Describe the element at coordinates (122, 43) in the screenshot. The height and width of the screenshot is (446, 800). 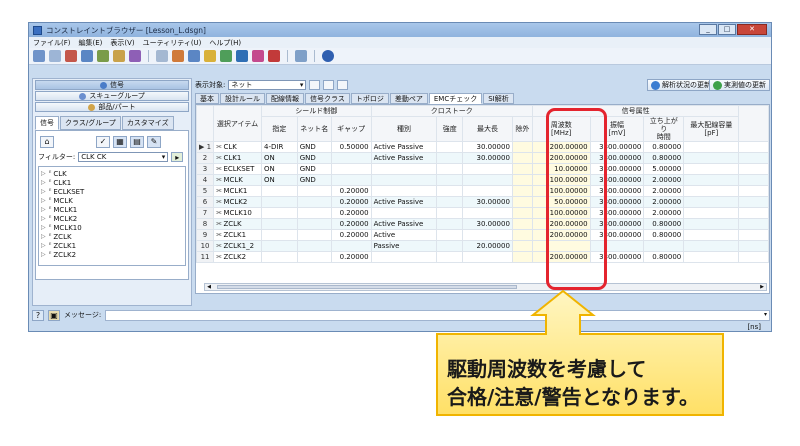
I see `menu-view: 表示(V)` at that location.